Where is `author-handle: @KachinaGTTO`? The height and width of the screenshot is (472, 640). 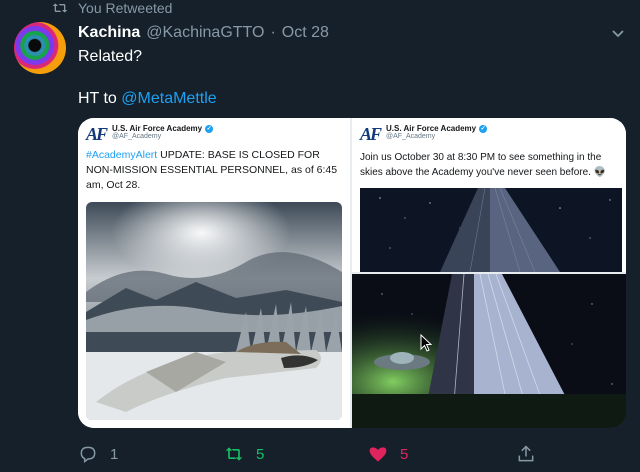 author-handle: @KachinaGTTO is located at coordinates (205, 33).